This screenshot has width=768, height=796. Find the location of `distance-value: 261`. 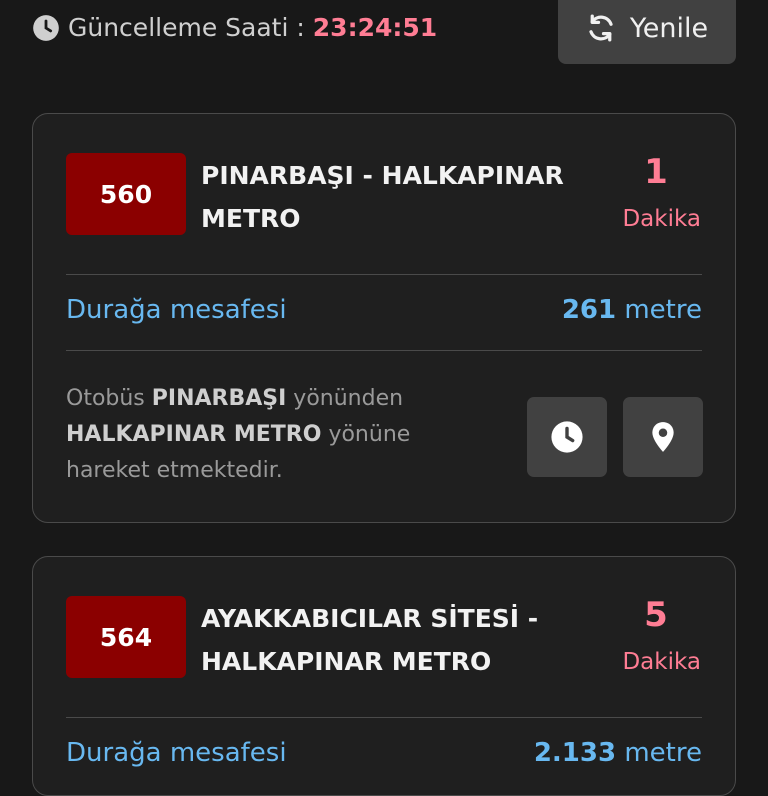

distance-value: 261 is located at coordinates (589, 310).